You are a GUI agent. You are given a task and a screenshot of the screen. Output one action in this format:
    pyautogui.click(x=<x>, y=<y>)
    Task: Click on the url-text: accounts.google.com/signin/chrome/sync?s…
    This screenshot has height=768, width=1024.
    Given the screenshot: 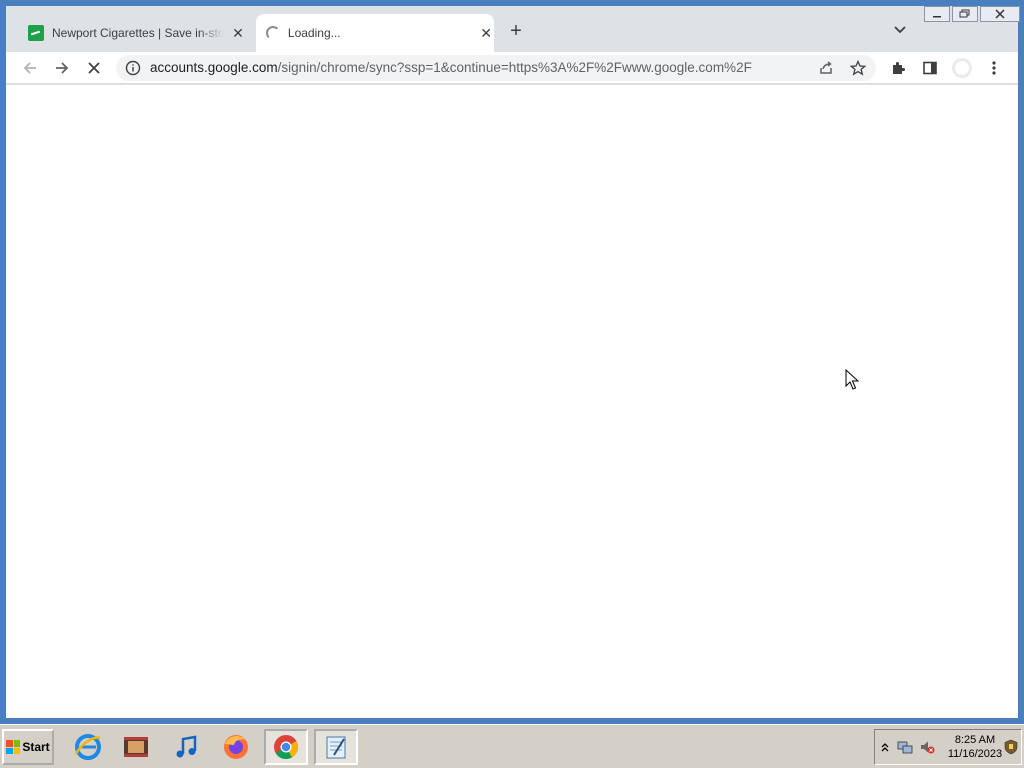 What is the action you would take?
    pyautogui.click(x=465, y=67)
    